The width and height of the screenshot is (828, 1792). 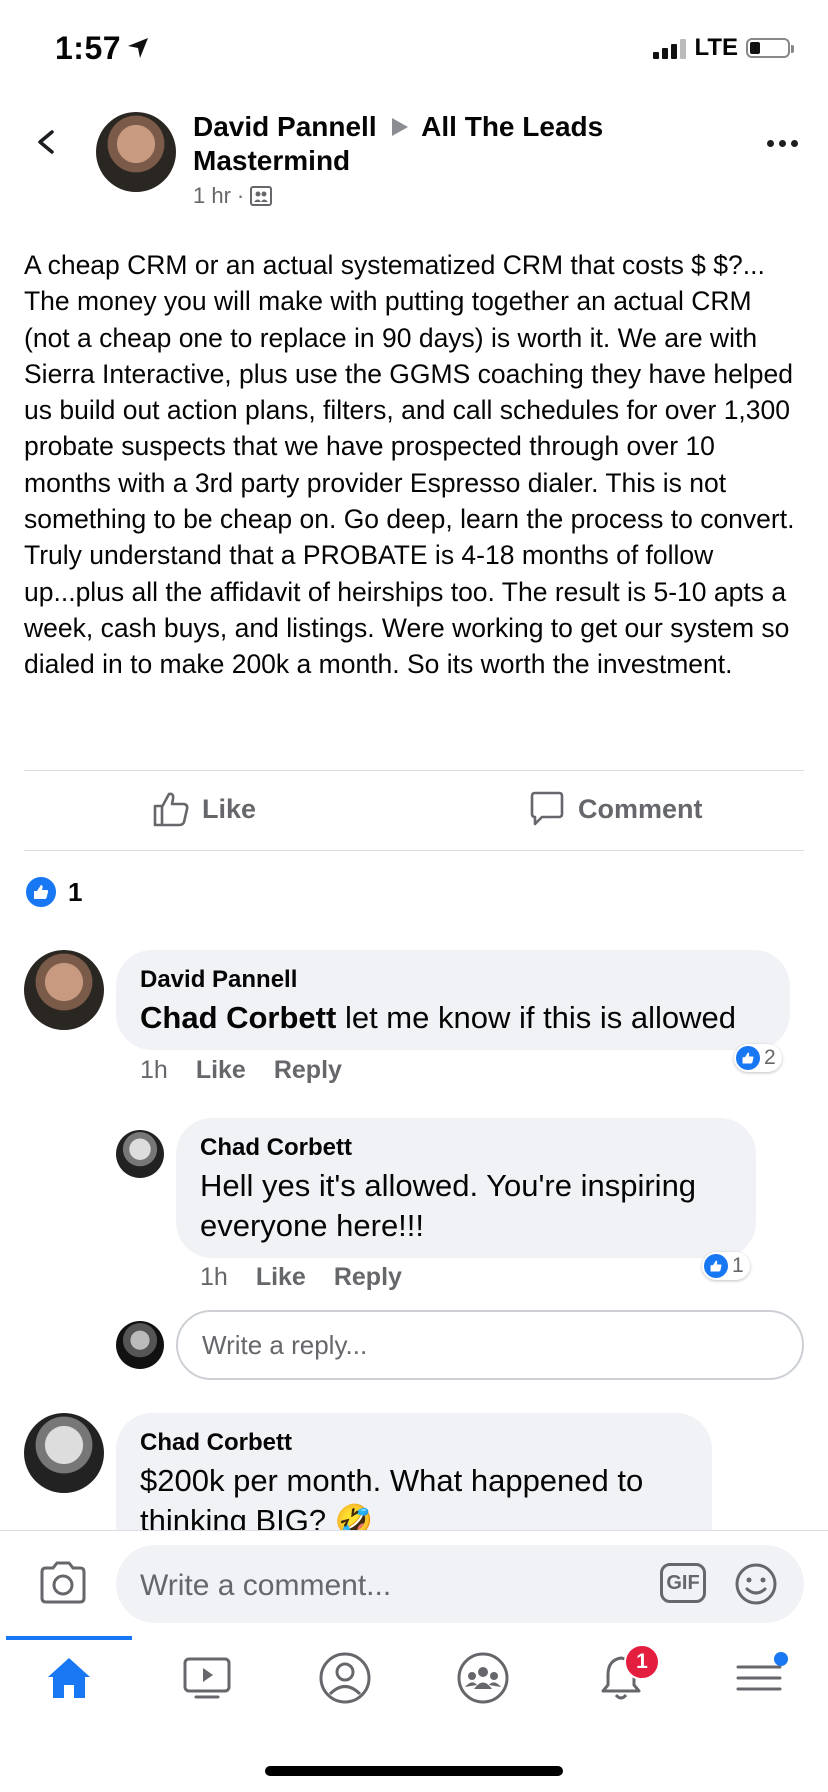 I want to click on tab-profile, so click(x=345, y=1678).